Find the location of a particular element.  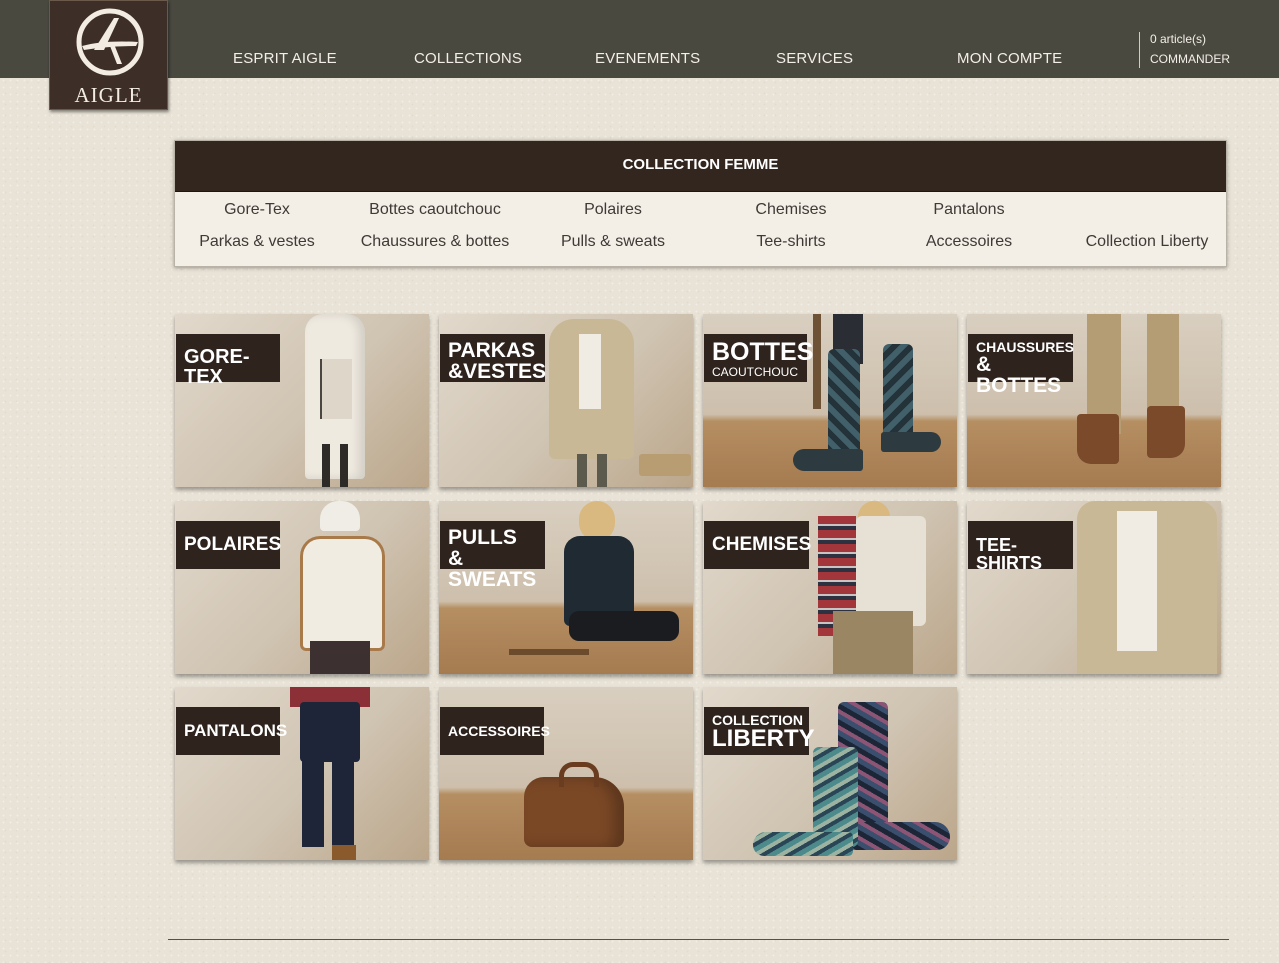

tile-label: GORE-TEX is located at coordinates (228, 360).